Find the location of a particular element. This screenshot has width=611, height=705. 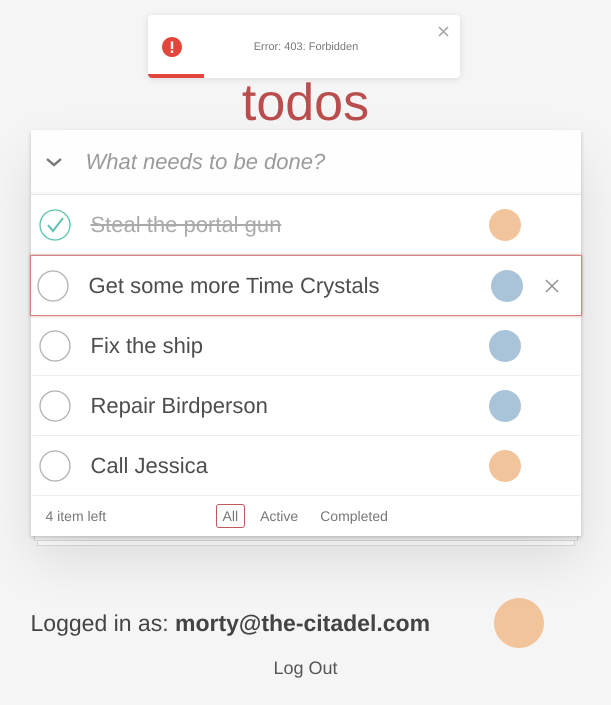

filter-link: Active is located at coordinates (279, 516).